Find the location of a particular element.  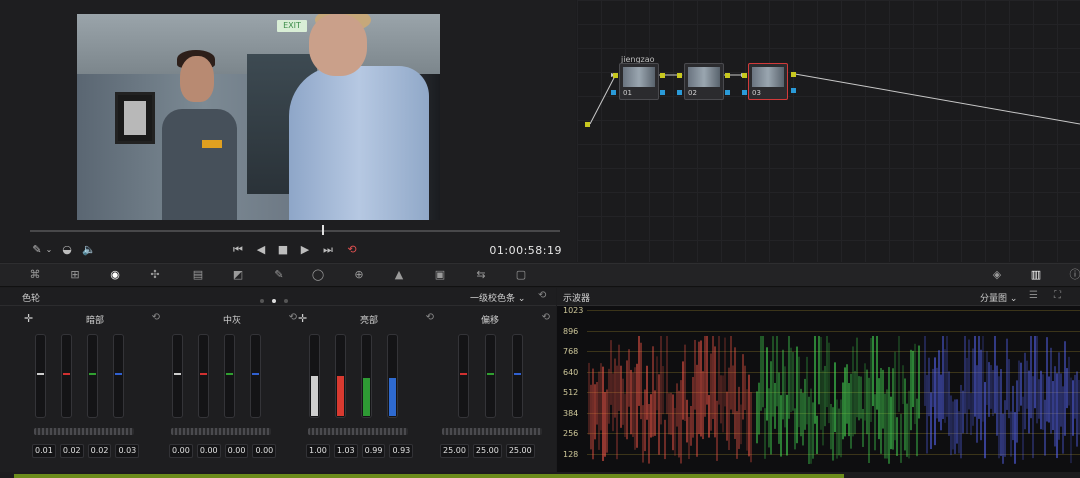

color-match-icon: ⊞ is located at coordinates (75, 275).